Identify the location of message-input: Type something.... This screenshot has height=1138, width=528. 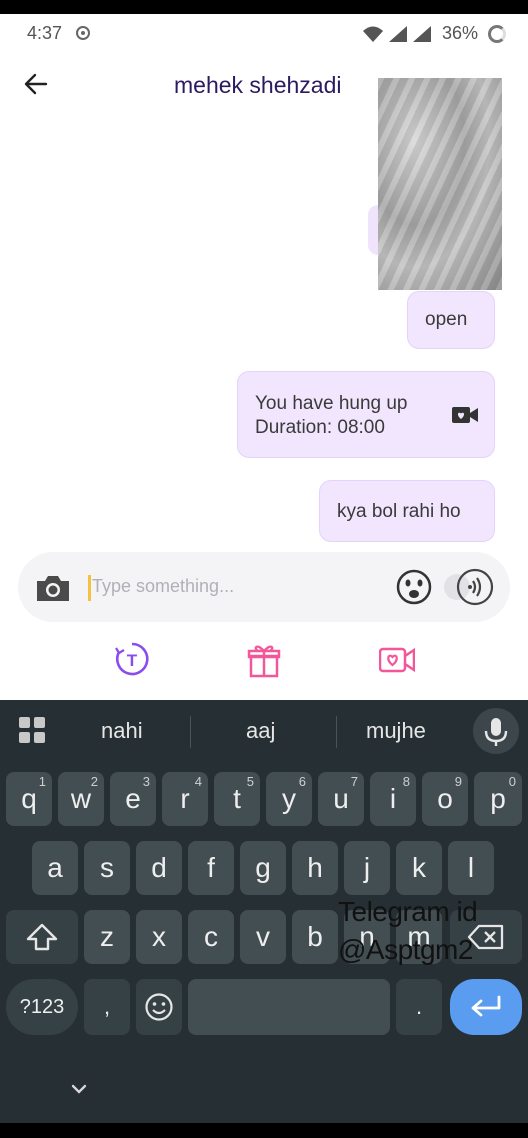
(163, 586).